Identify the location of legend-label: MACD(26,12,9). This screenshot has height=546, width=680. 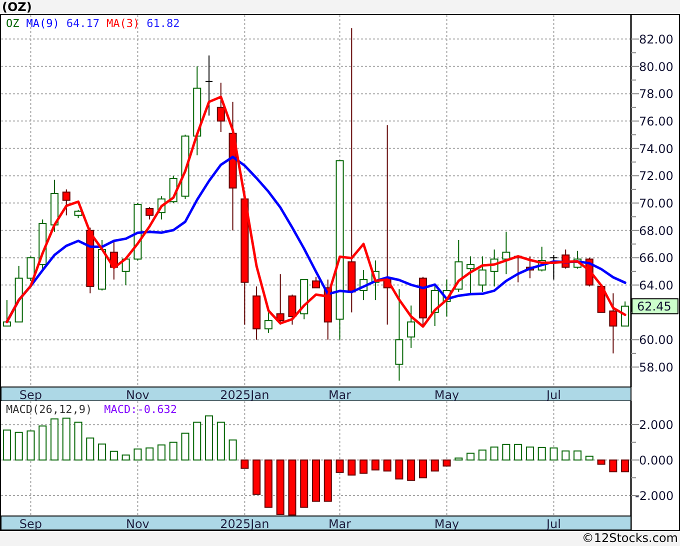
(49, 409).